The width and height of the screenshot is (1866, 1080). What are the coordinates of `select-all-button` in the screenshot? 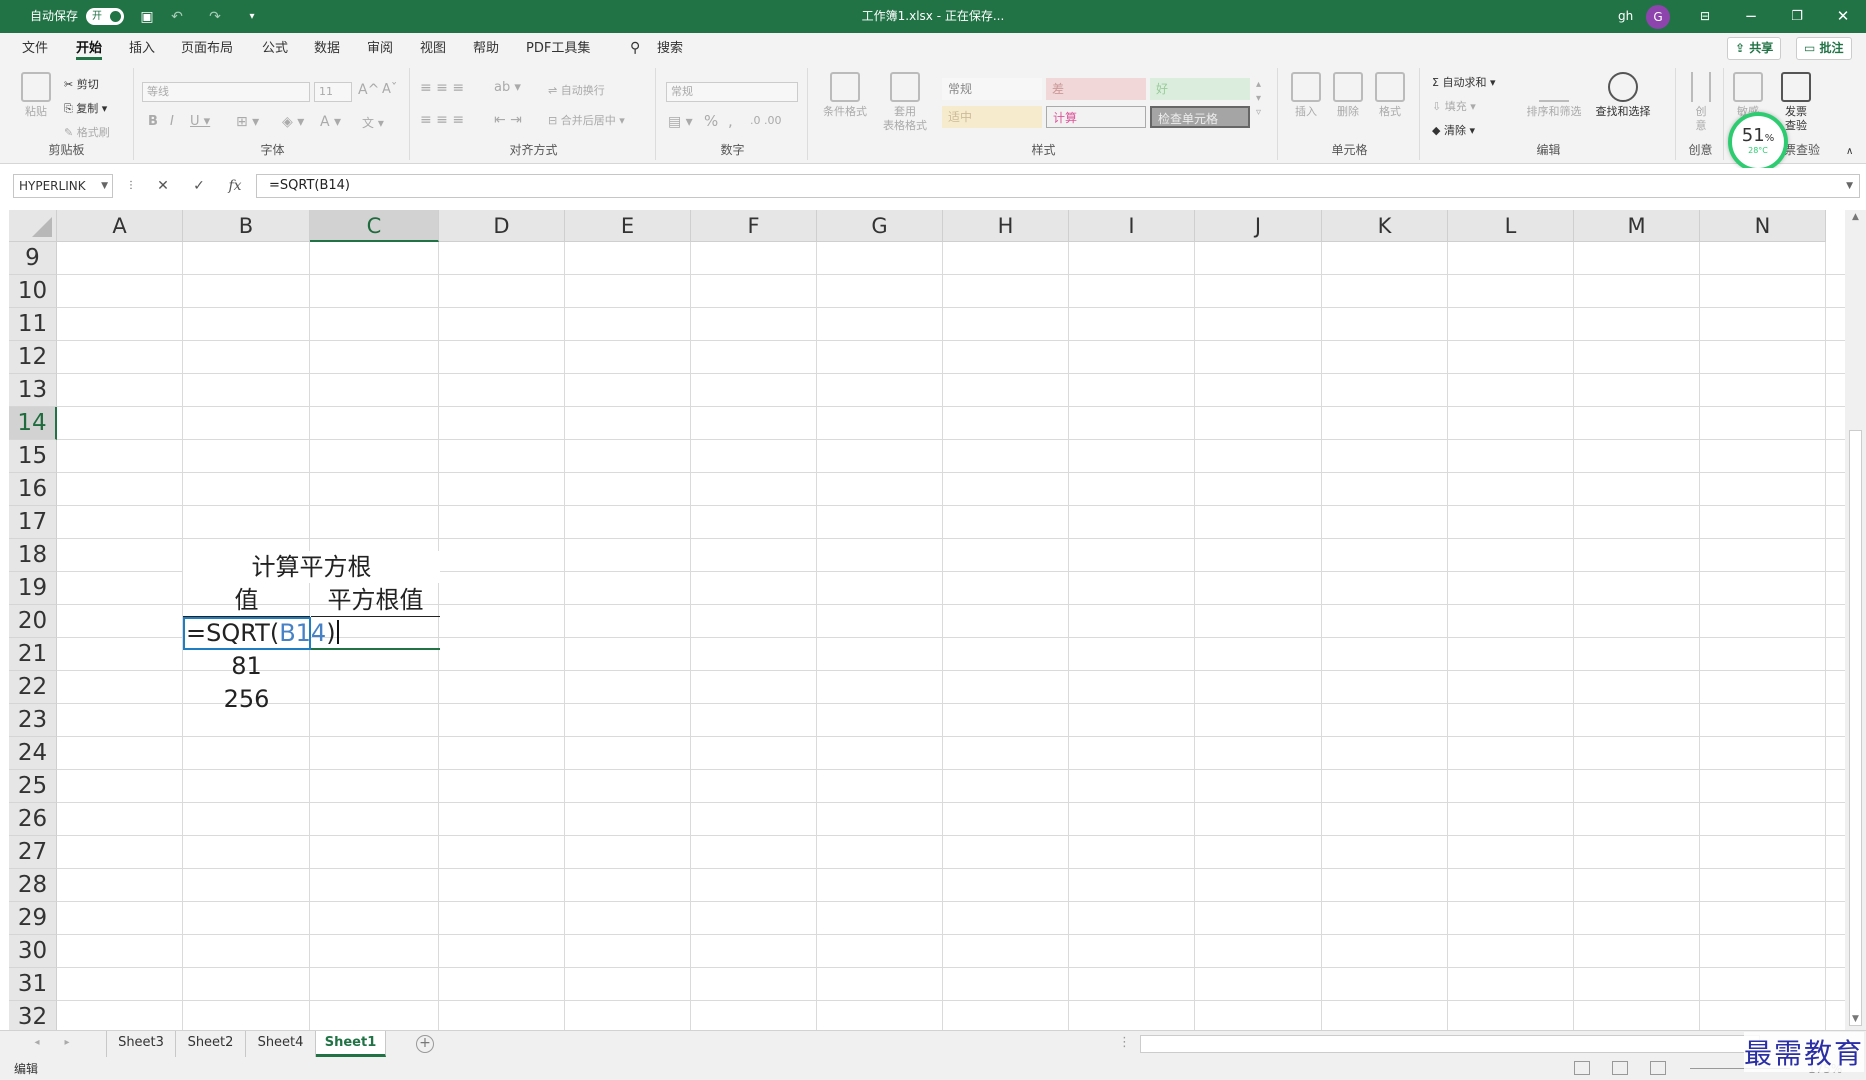 It's located at (33, 226).